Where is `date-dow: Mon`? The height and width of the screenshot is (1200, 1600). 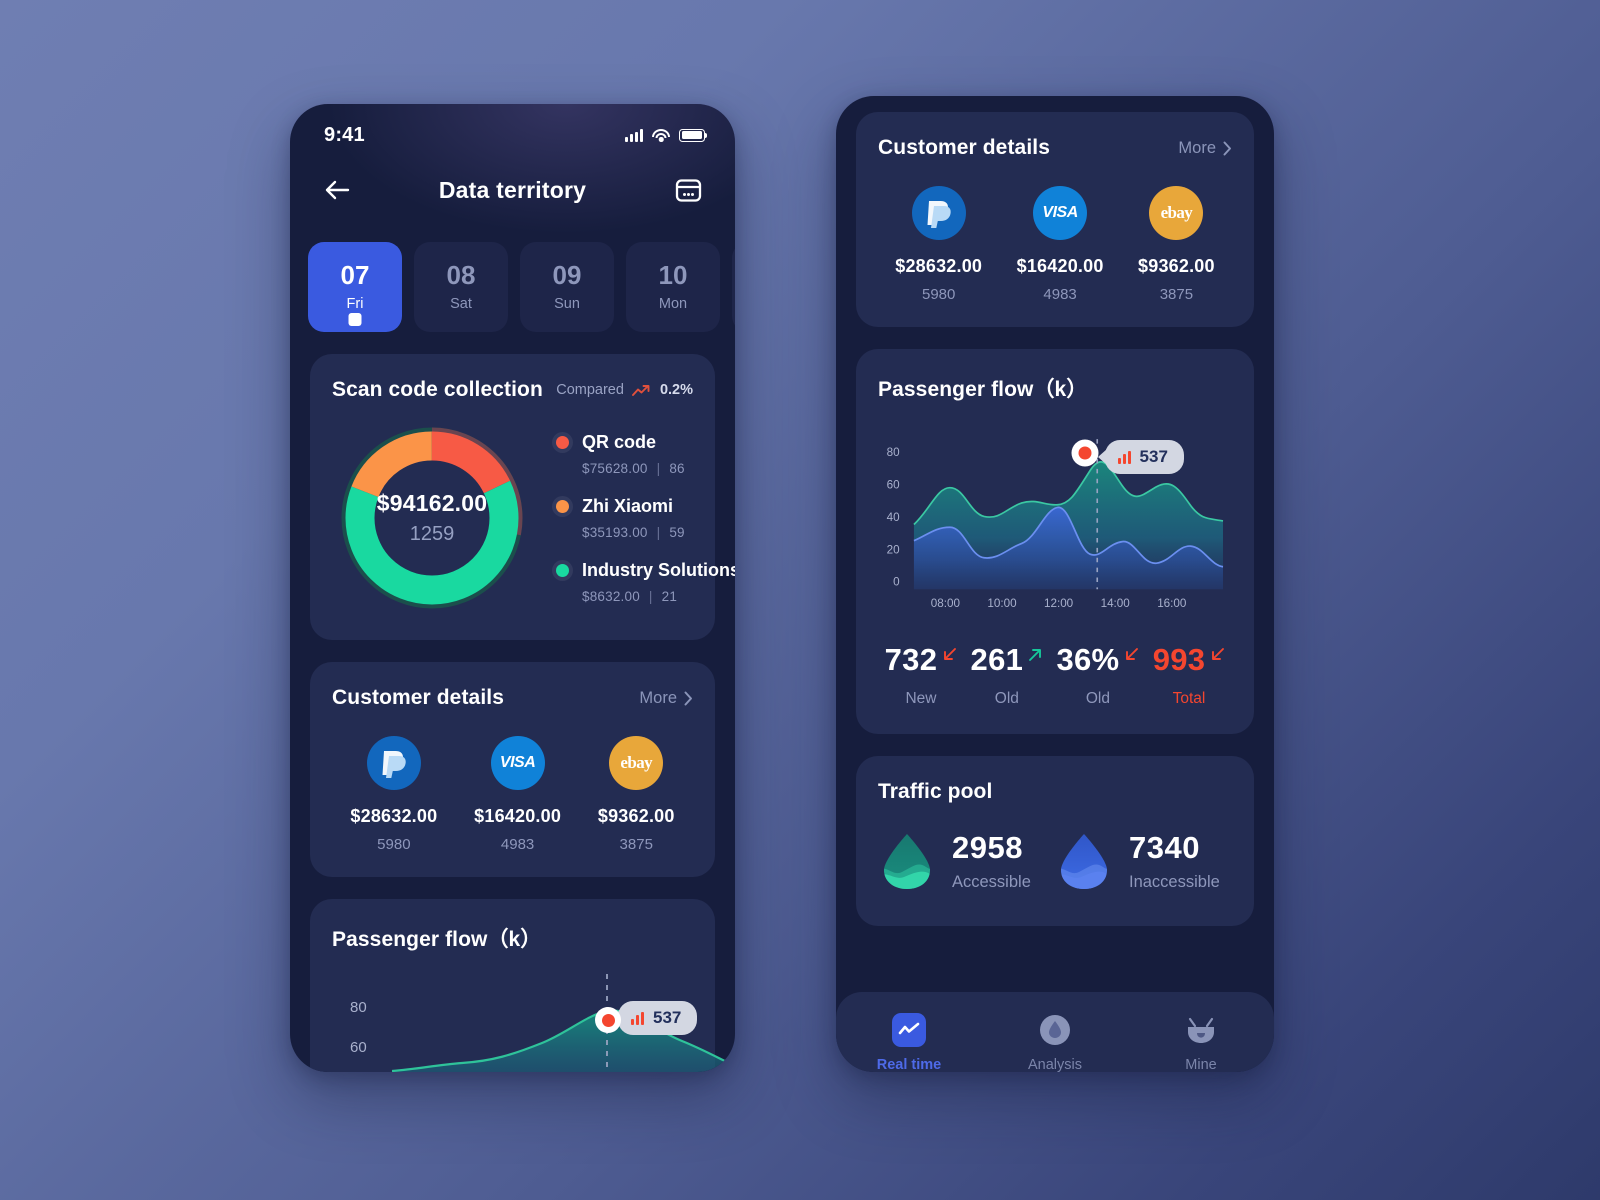
date-dow: Mon is located at coordinates (673, 304).